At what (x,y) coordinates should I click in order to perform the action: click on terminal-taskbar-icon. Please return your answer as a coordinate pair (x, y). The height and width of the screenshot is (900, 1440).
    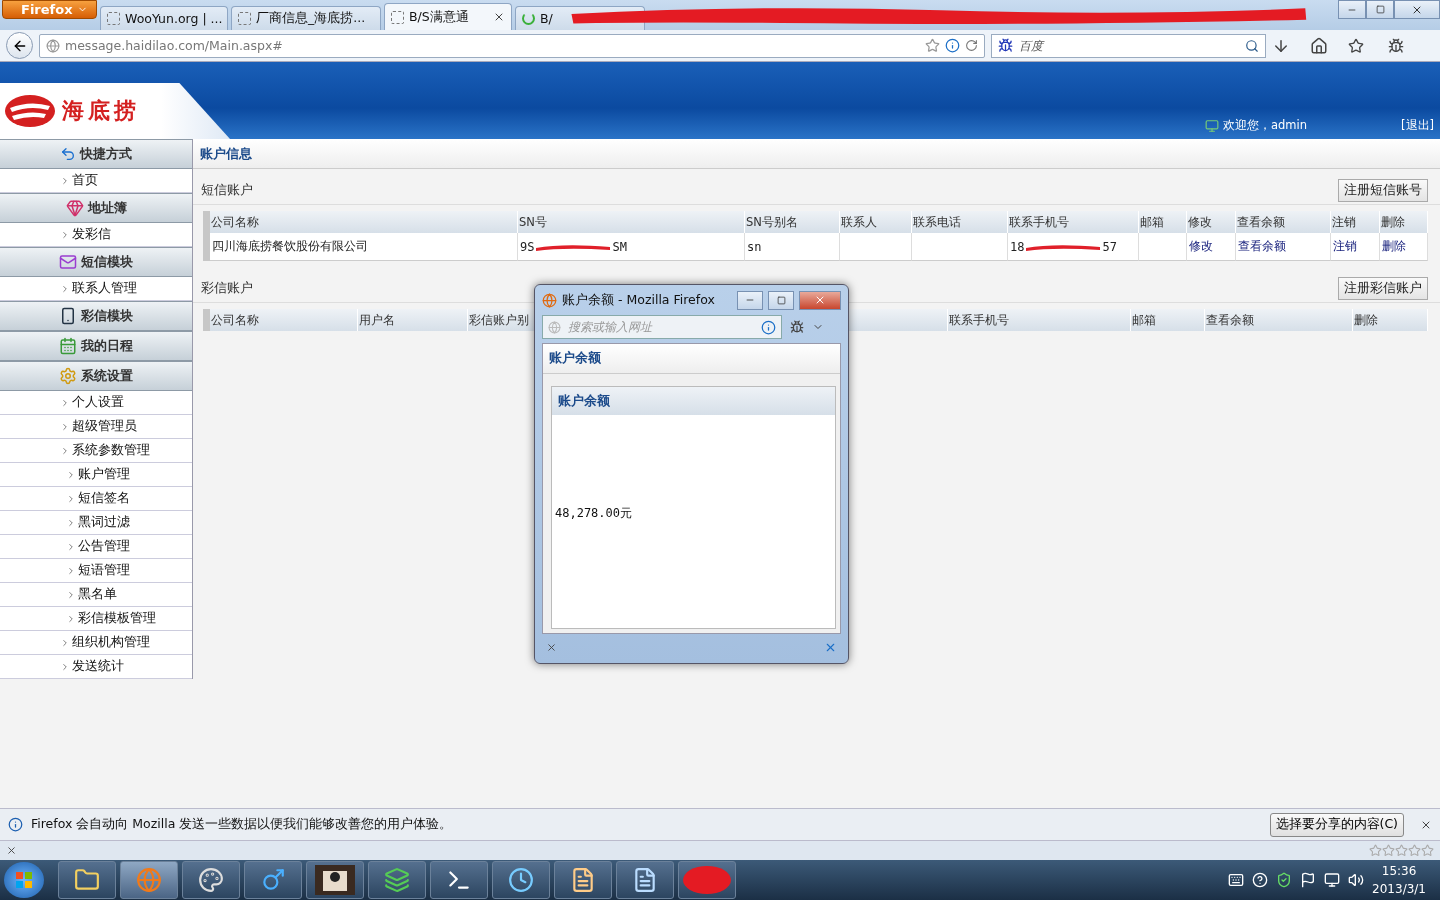
    Looking at the image, I should click on (459, 880).